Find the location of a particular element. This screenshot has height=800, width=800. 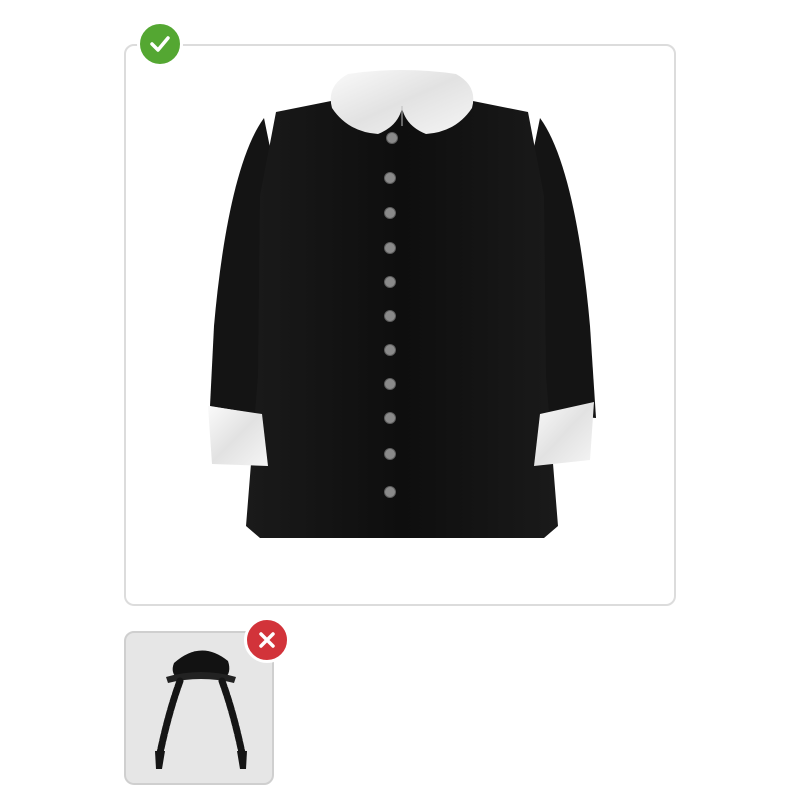

check-icon is located at coordinates (160, 44).